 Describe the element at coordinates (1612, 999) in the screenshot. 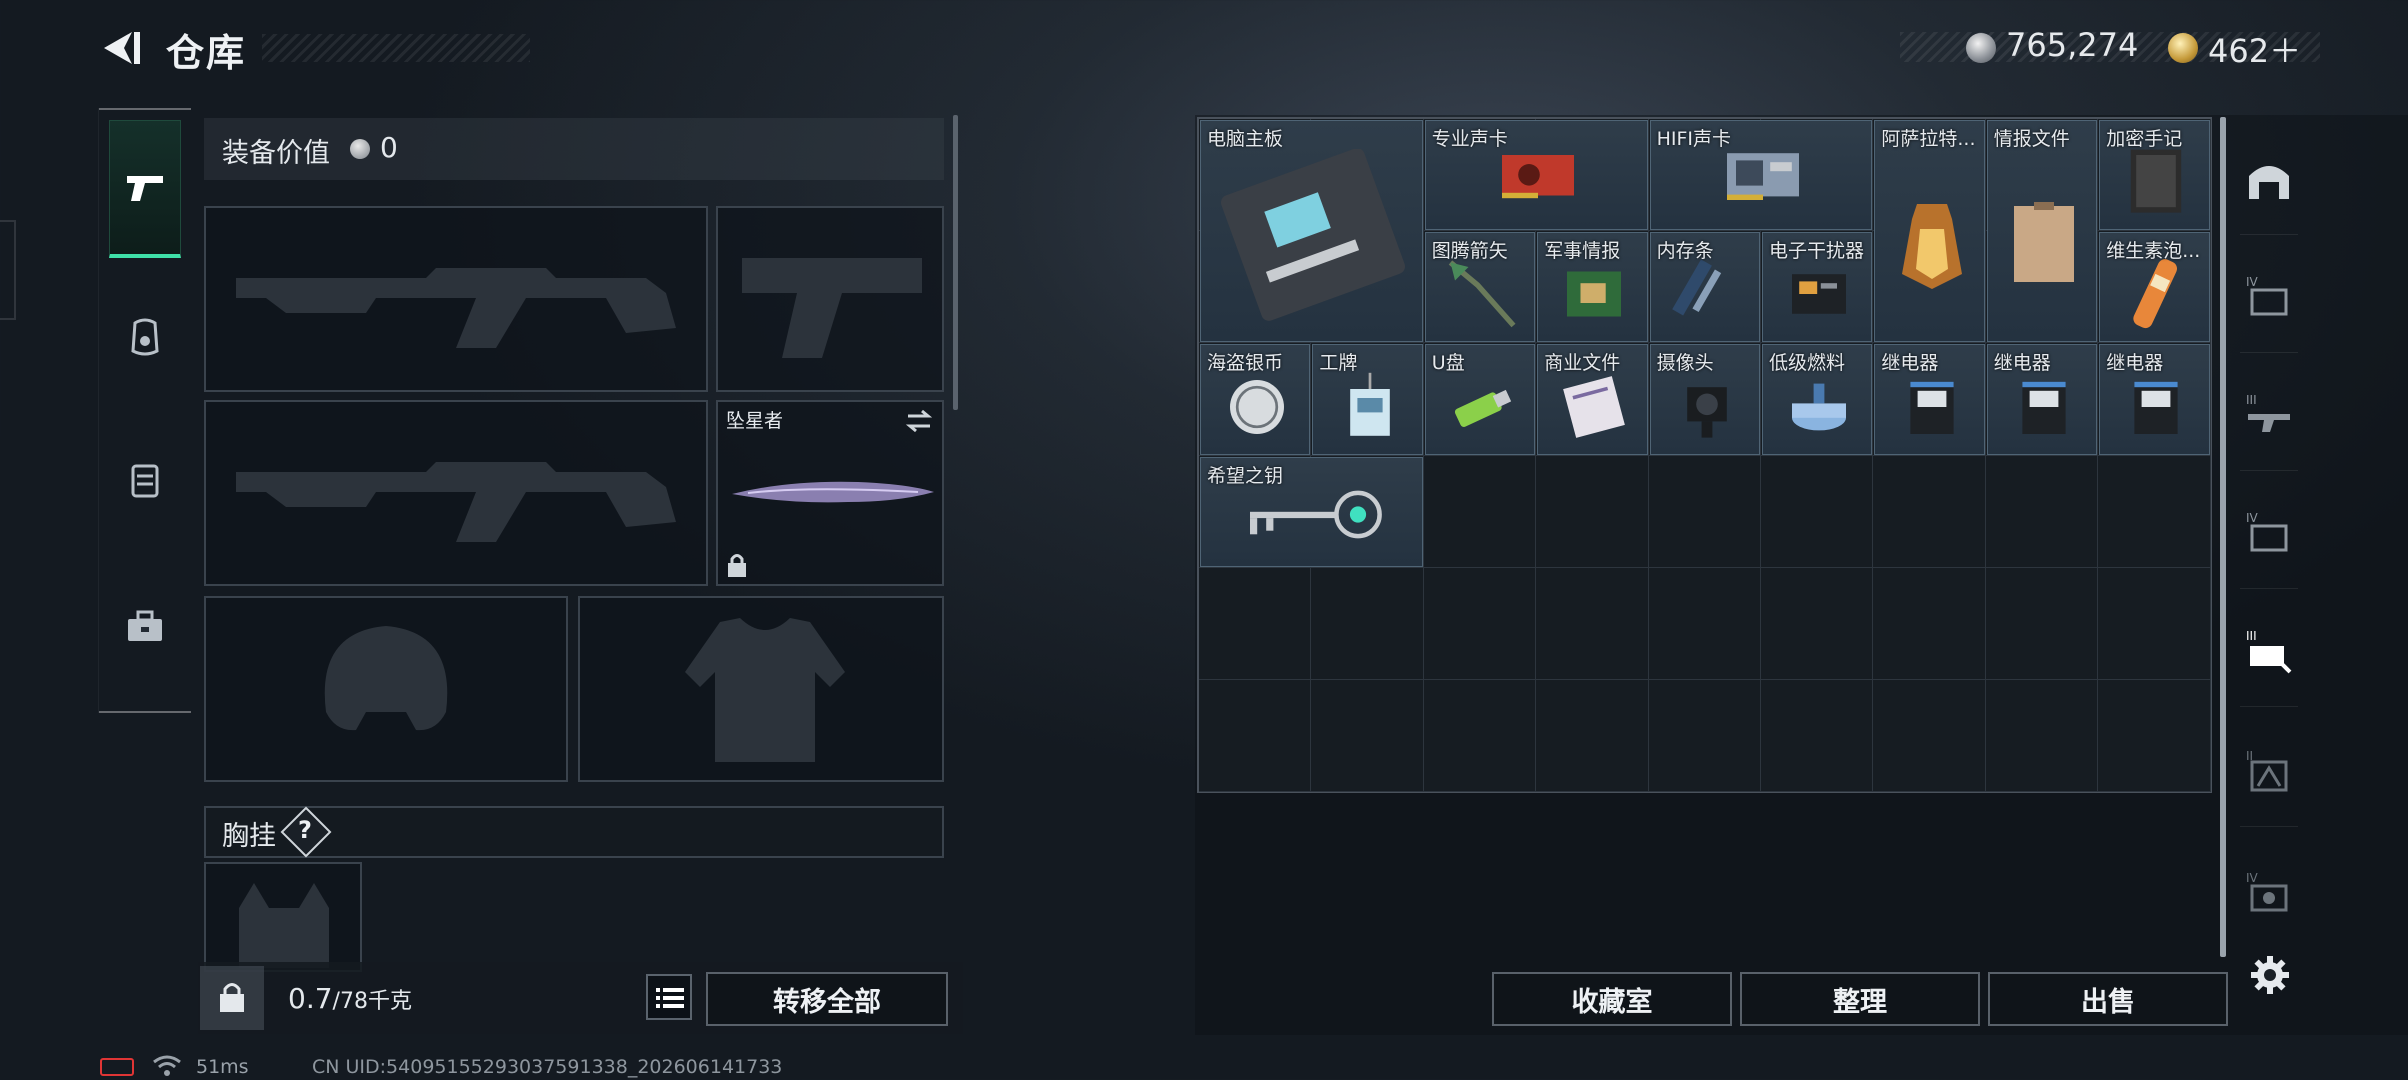

I see `collection-room-button: 收藏室` at that location.